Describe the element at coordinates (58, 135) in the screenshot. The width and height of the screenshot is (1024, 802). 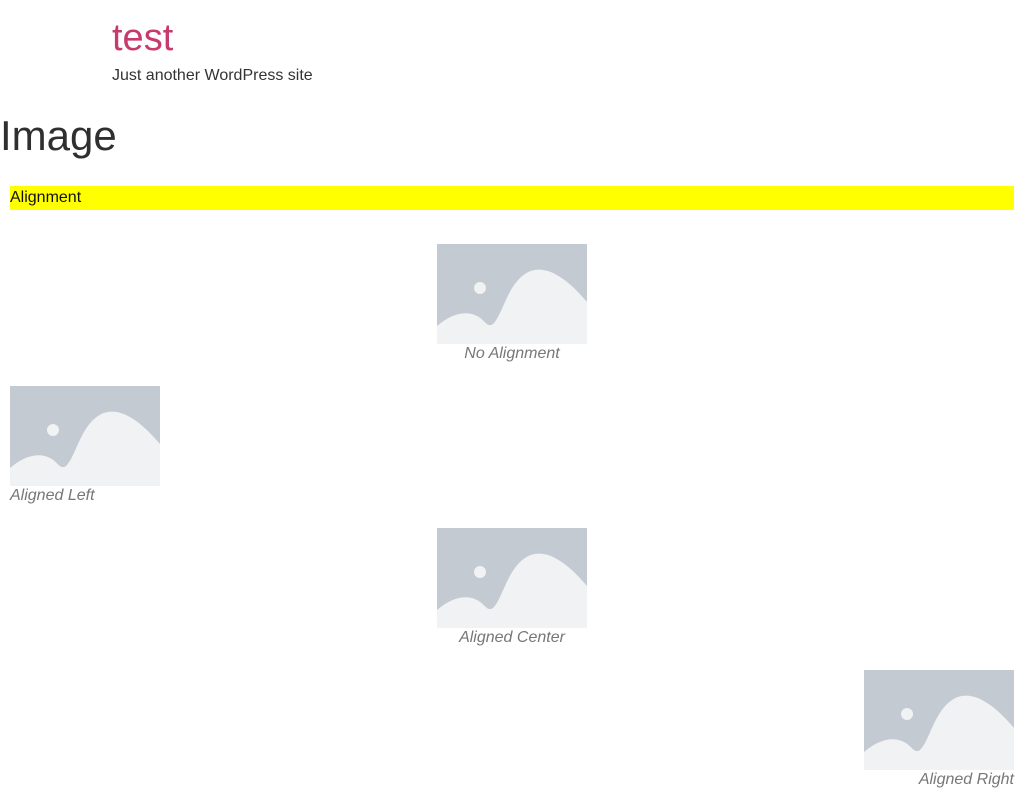
I see `page-title: Image` at that location.